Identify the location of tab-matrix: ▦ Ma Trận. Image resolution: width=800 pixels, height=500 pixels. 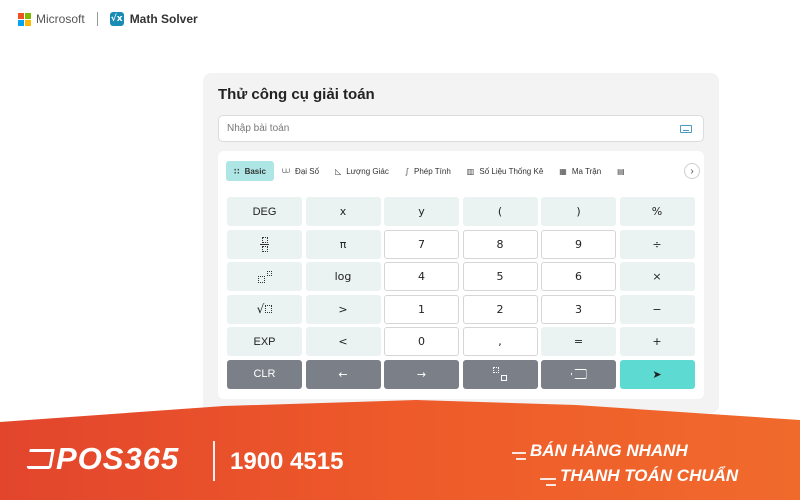
(580, 171).